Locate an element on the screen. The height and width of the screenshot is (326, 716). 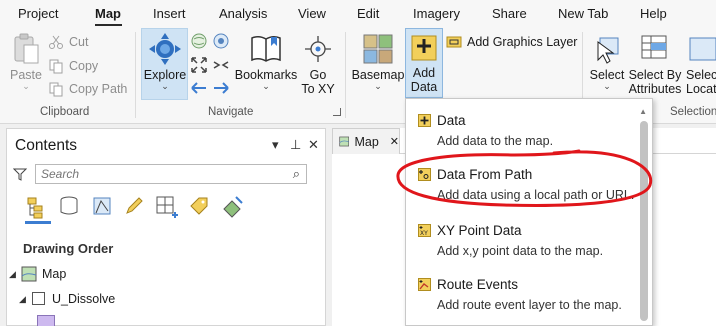
add-graphics-layer-button: Add Graphics Layer is located at coordinates (511, 42).